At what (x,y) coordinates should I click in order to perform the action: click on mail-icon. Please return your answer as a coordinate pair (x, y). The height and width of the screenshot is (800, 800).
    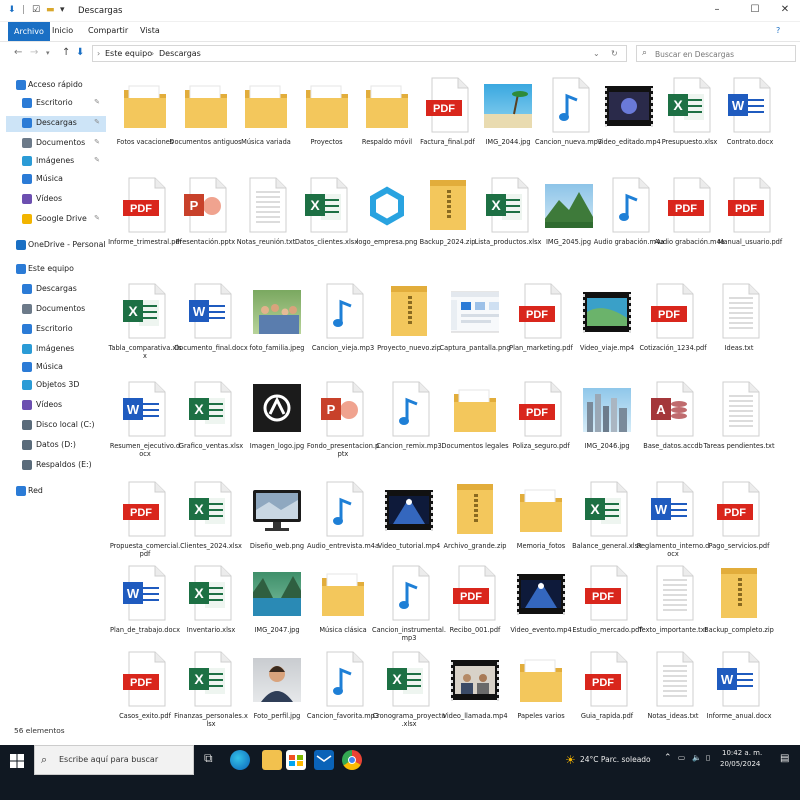
    Looking at the image, I should click on (324, 760).